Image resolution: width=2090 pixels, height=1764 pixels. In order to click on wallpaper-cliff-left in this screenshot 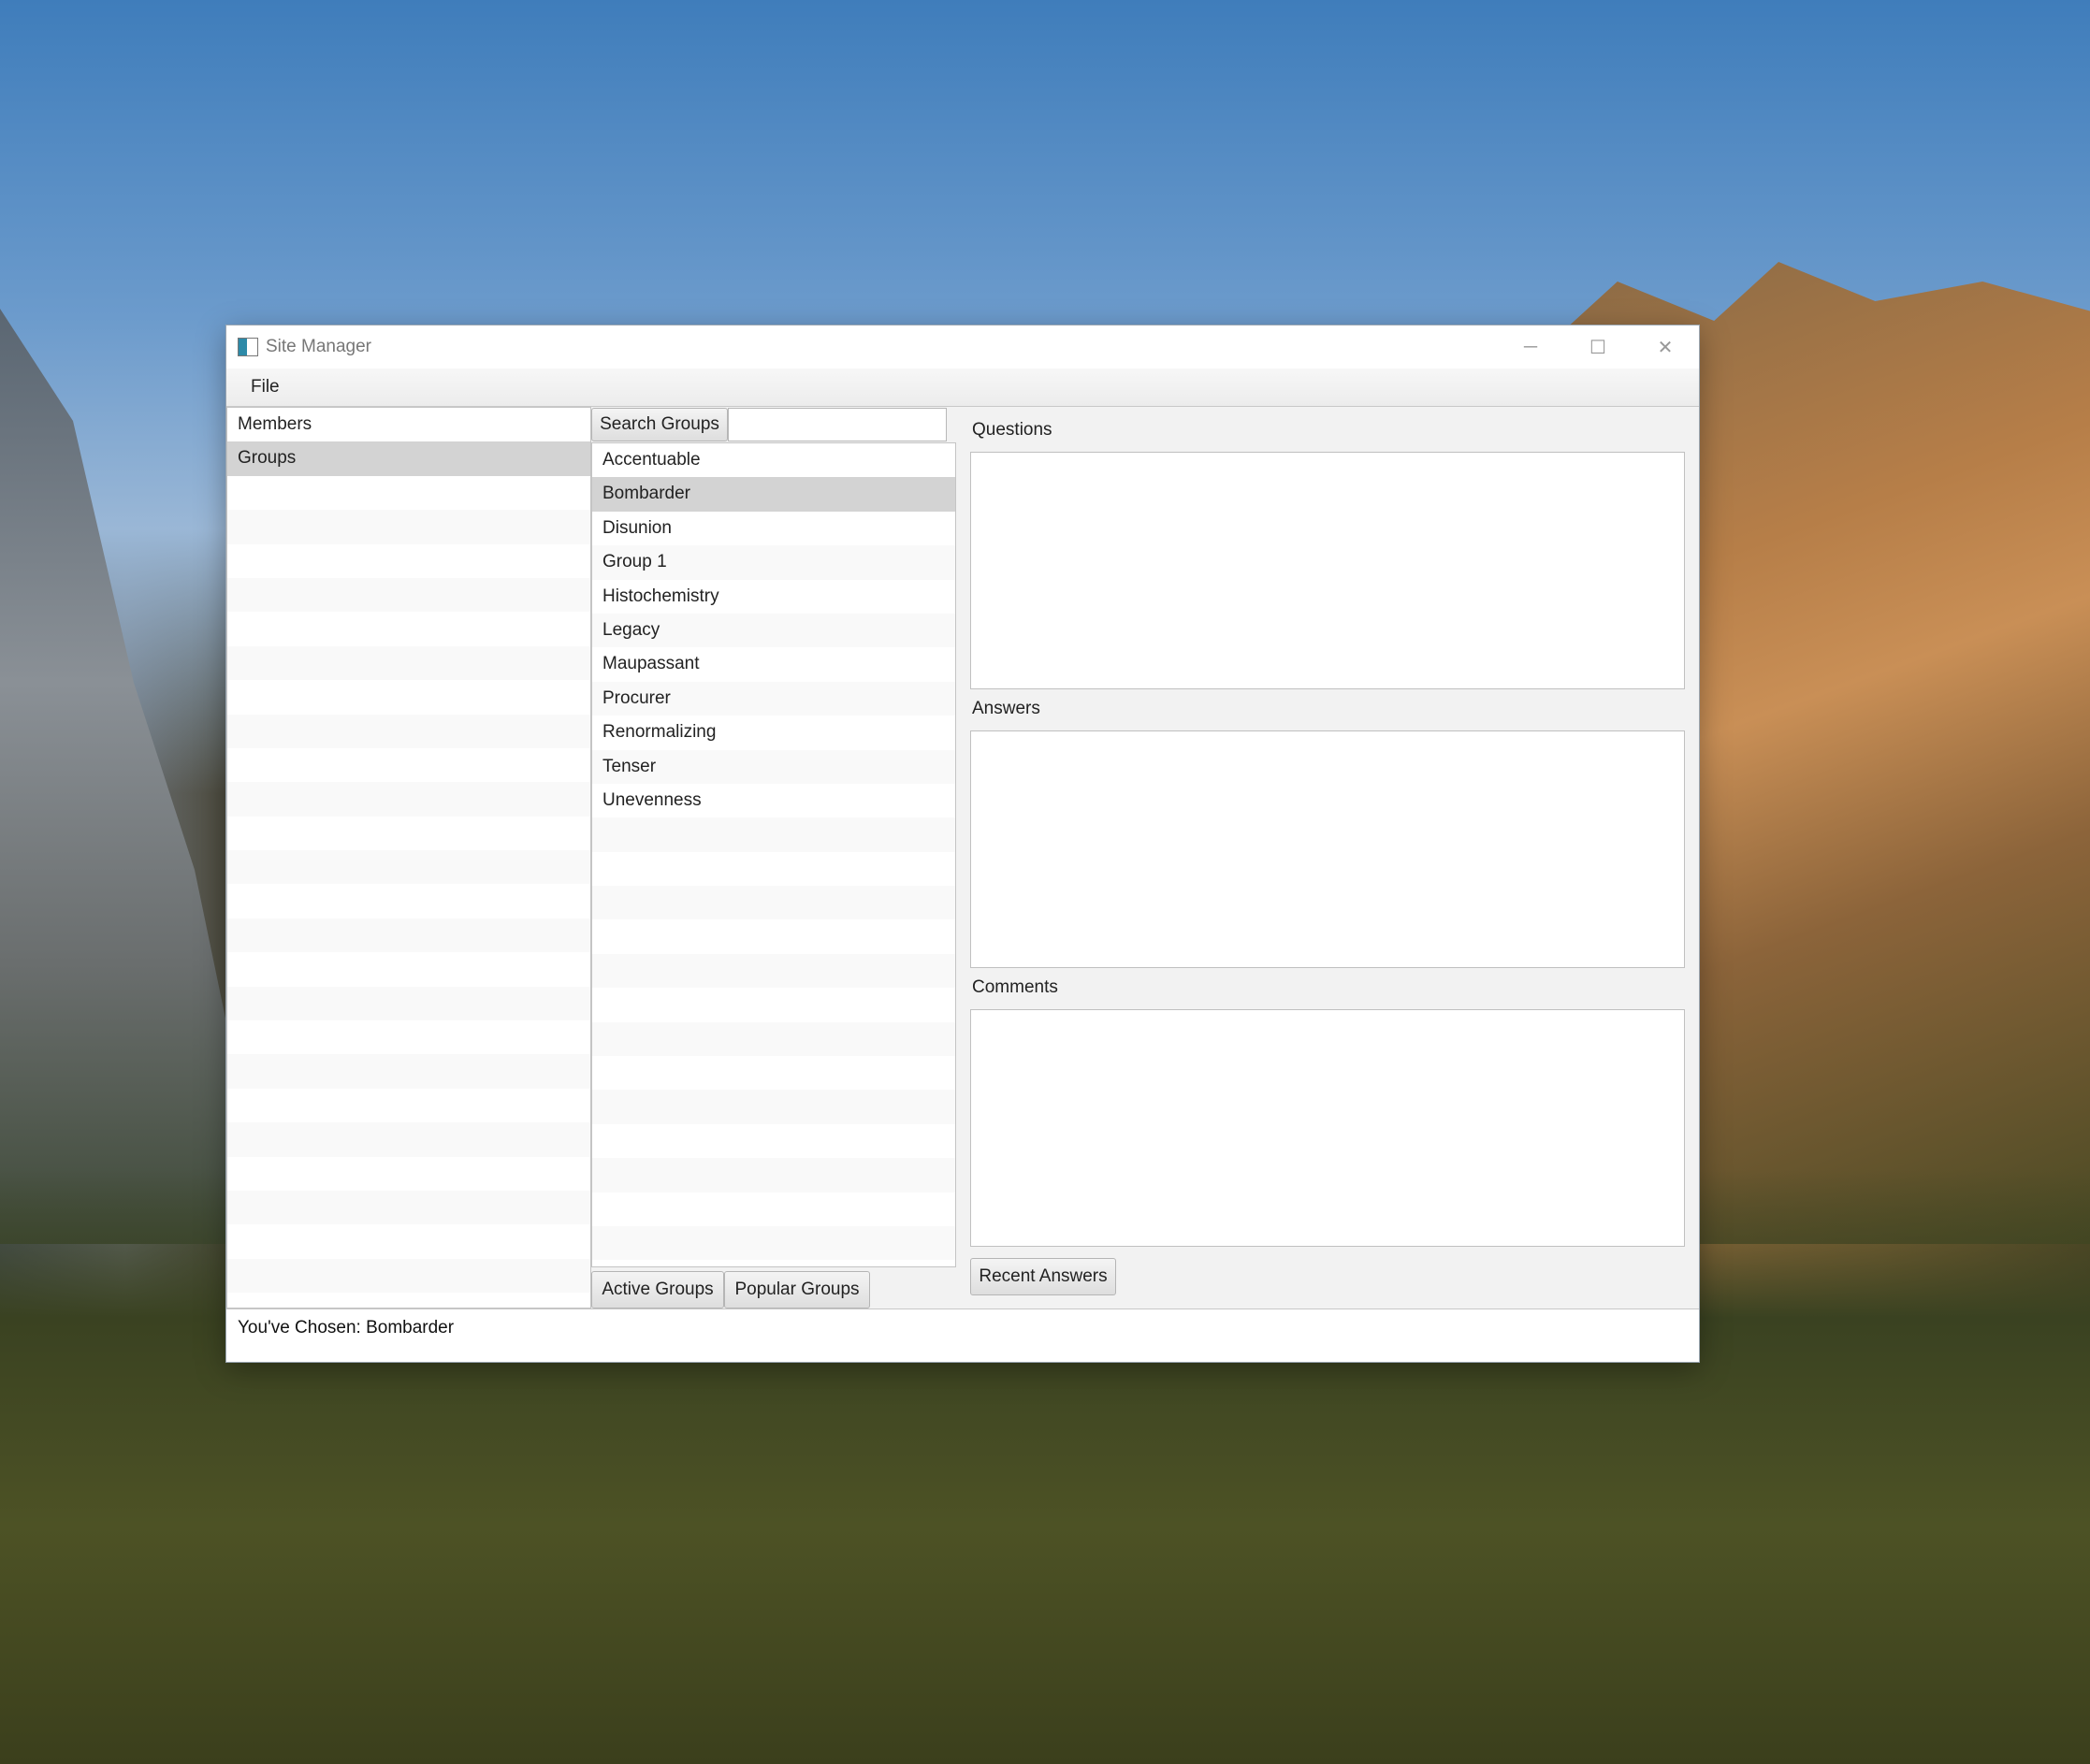, I will do `click(121, 776)`.